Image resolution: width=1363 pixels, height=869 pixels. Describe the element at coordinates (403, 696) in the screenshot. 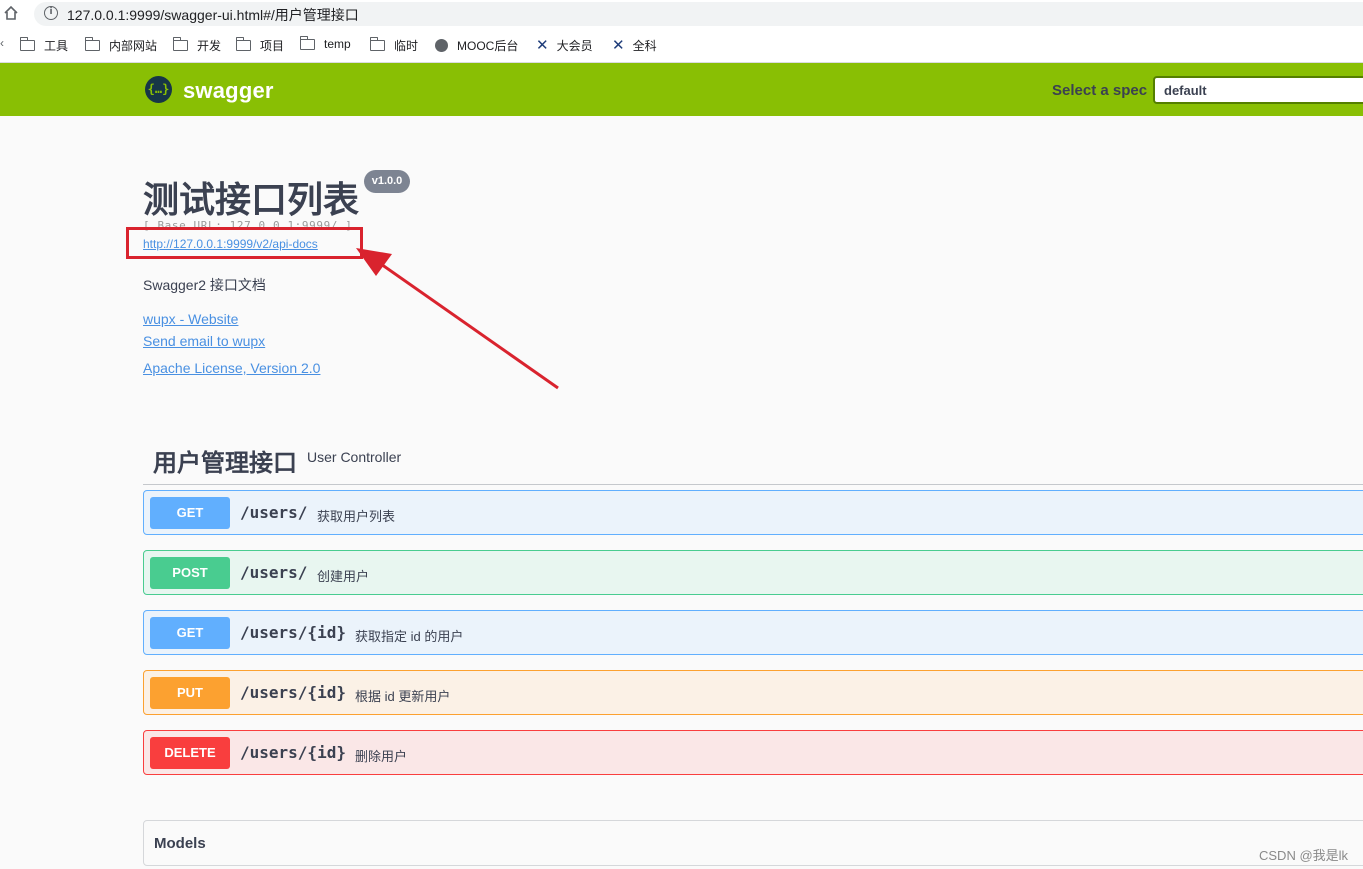

I see `operation-summary: 根据 id 更新用户` at that location.